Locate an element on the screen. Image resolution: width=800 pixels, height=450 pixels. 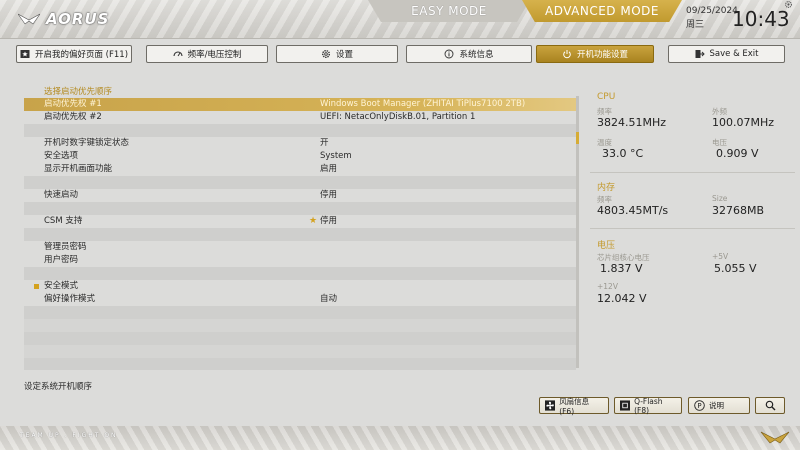
info-icon is located at coordinates (449, 54).